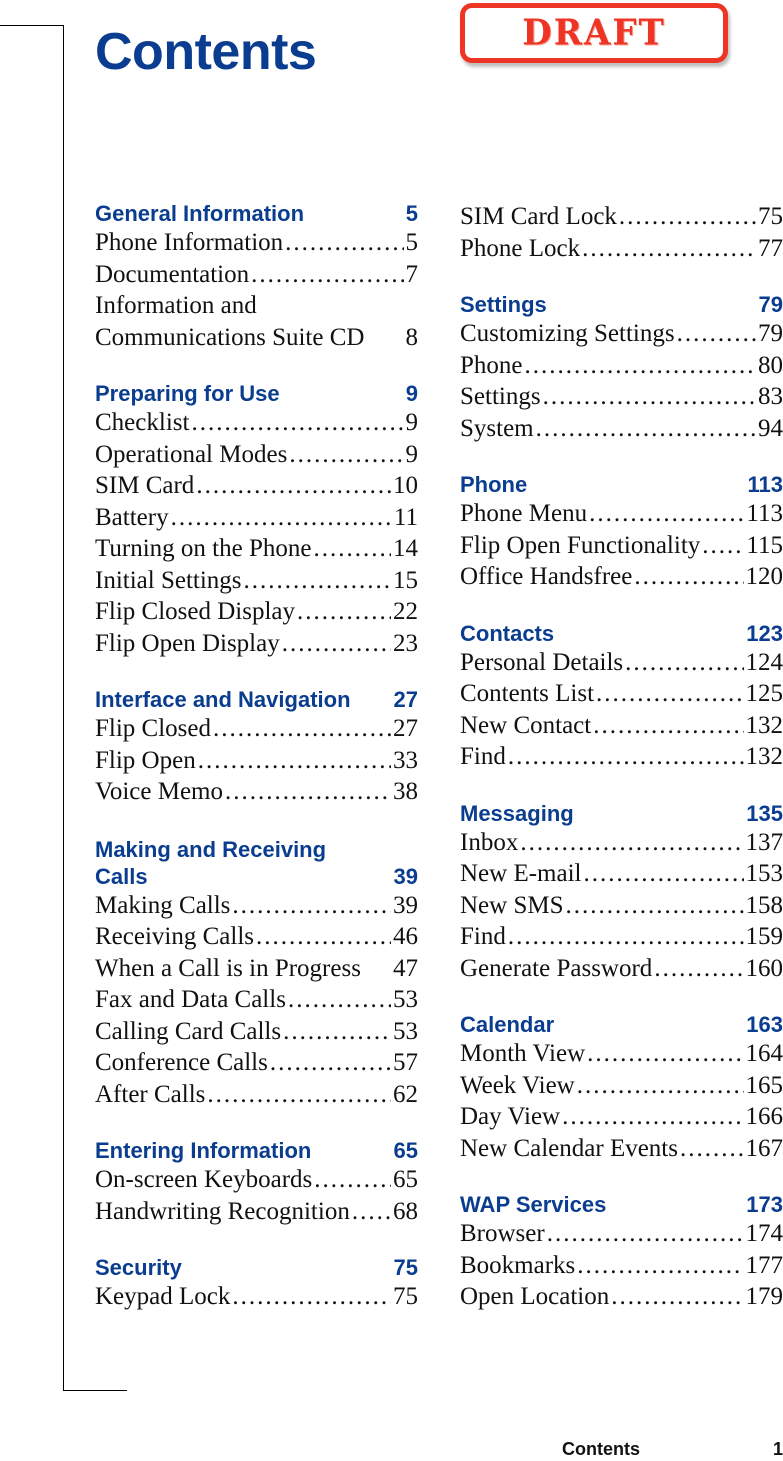  Describe the element at coordinates (256, 1297) in the screenshot. I see `toc-entry: Keypad Lock 75` at that location.